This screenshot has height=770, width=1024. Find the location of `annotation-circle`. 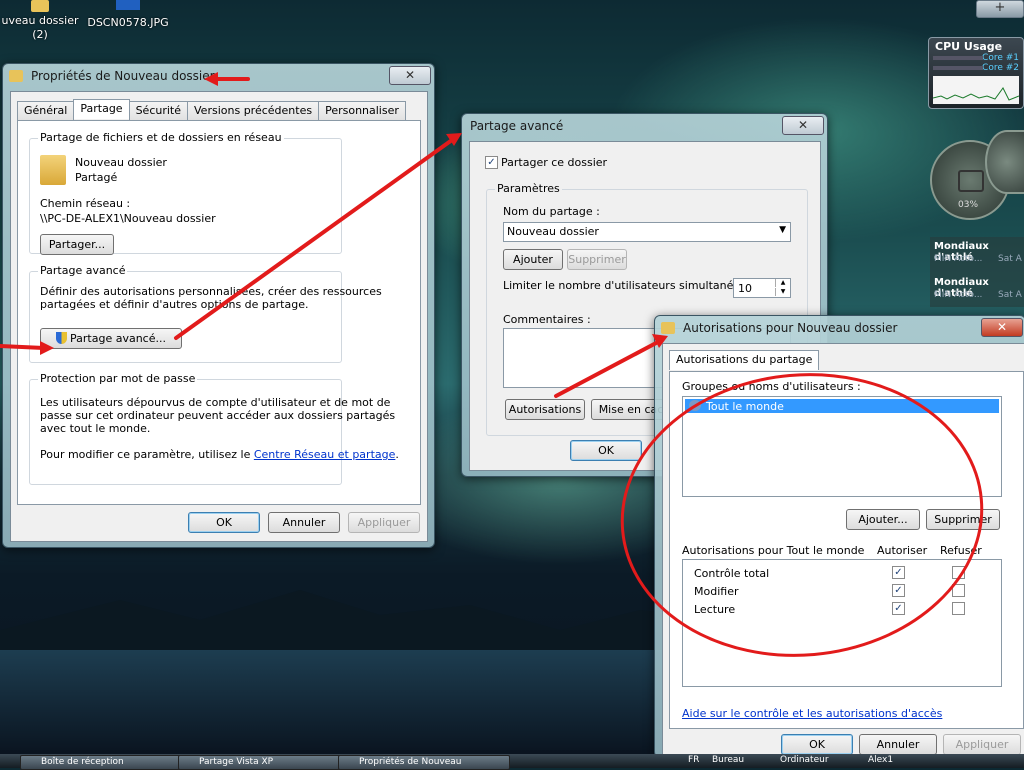

annotation-circle is located at coordinates (802, 515).